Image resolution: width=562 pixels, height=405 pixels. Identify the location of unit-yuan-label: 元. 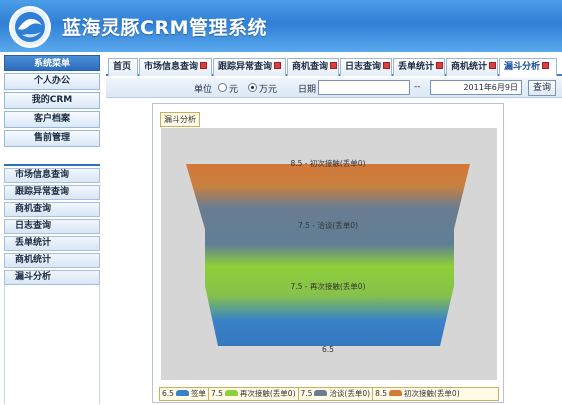
(234, 90).